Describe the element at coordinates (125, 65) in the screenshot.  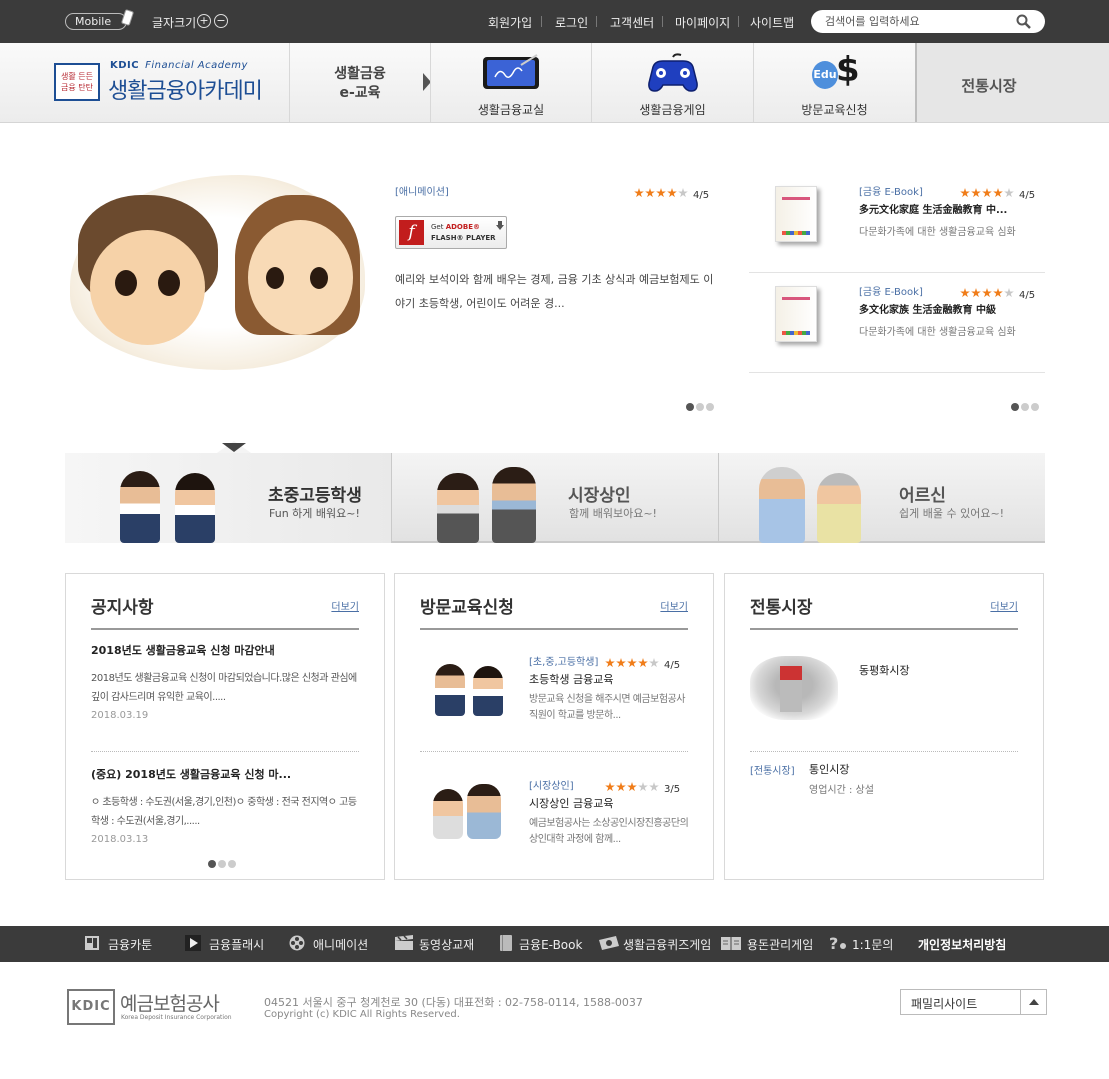
I see `logo-kdic-text: KDIC` at that location.